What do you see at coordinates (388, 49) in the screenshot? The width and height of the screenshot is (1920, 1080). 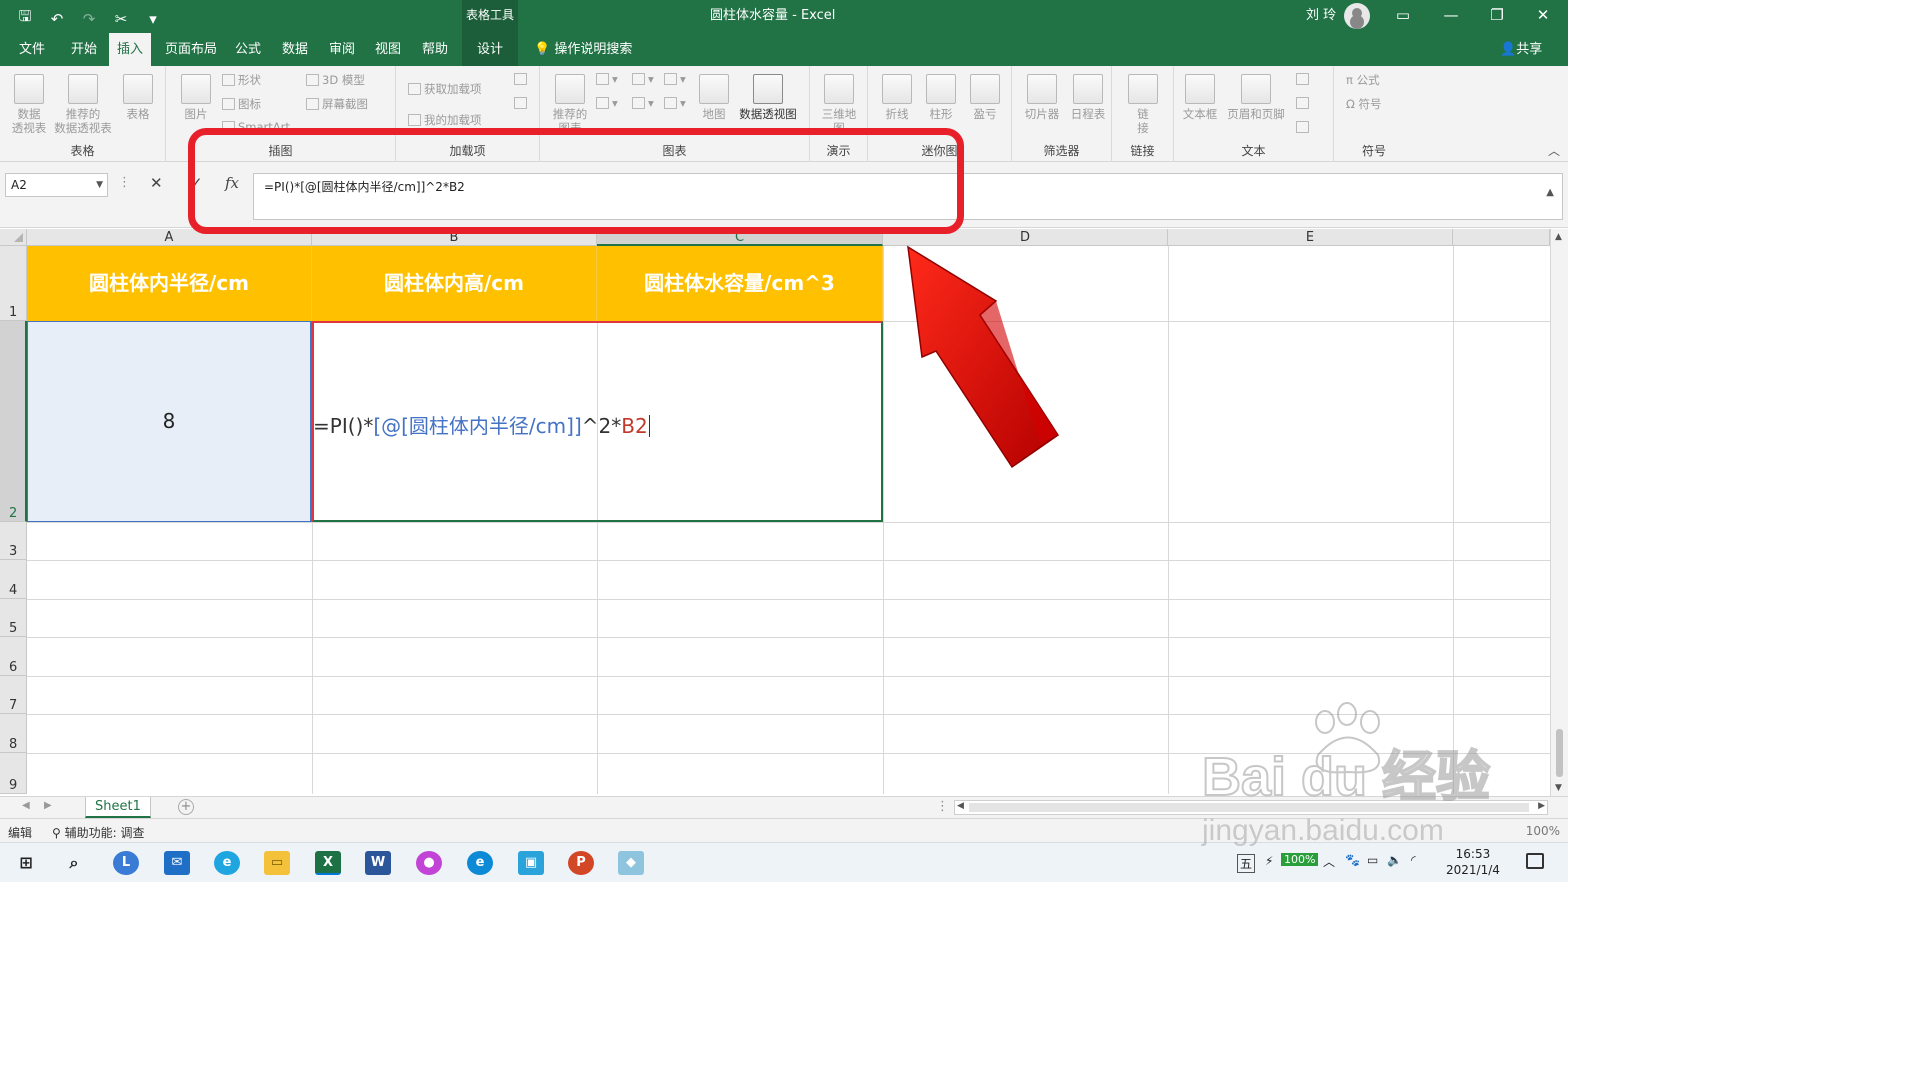 I see `tab-view: 视图` at bounding box center [388, 49].